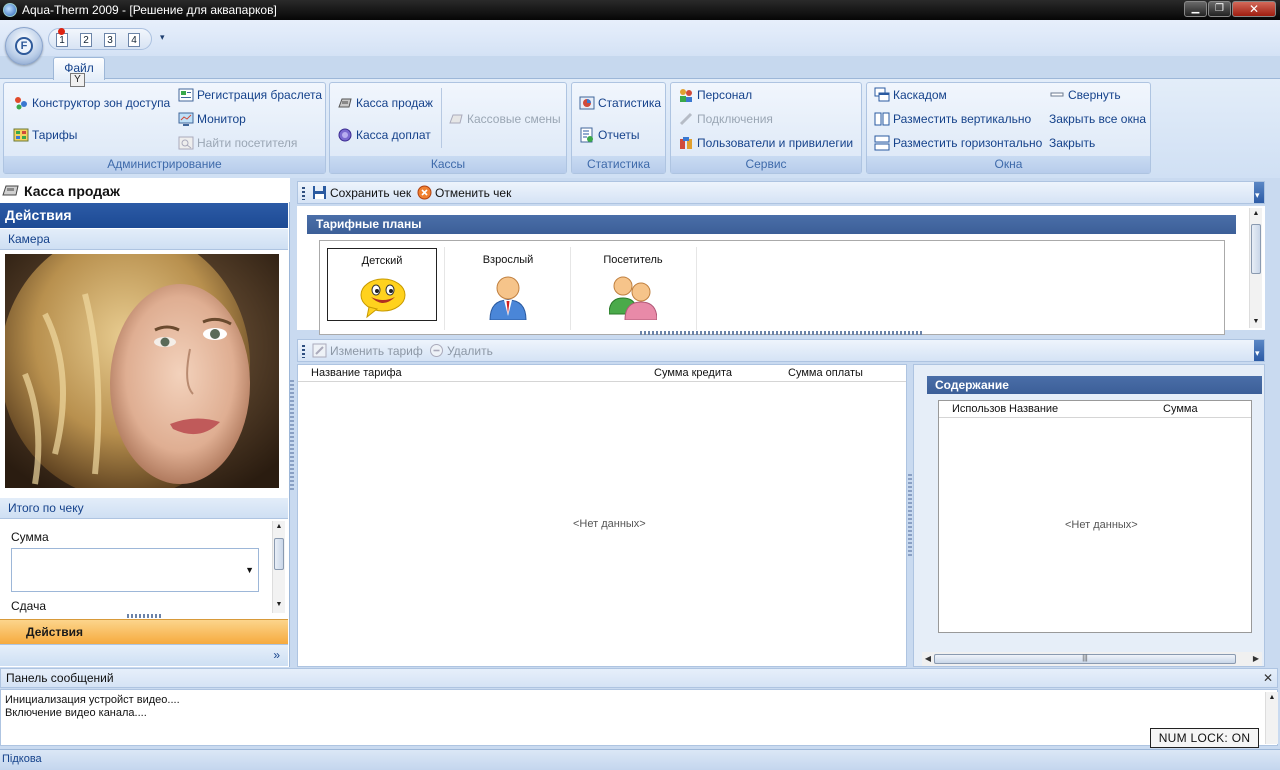 This screenshot has height=770, width=1280. What do you see at coordinates (825, 373) in the screenshot?
I see `column-header: Сумма оплаты` at bounding box center [825, 373].